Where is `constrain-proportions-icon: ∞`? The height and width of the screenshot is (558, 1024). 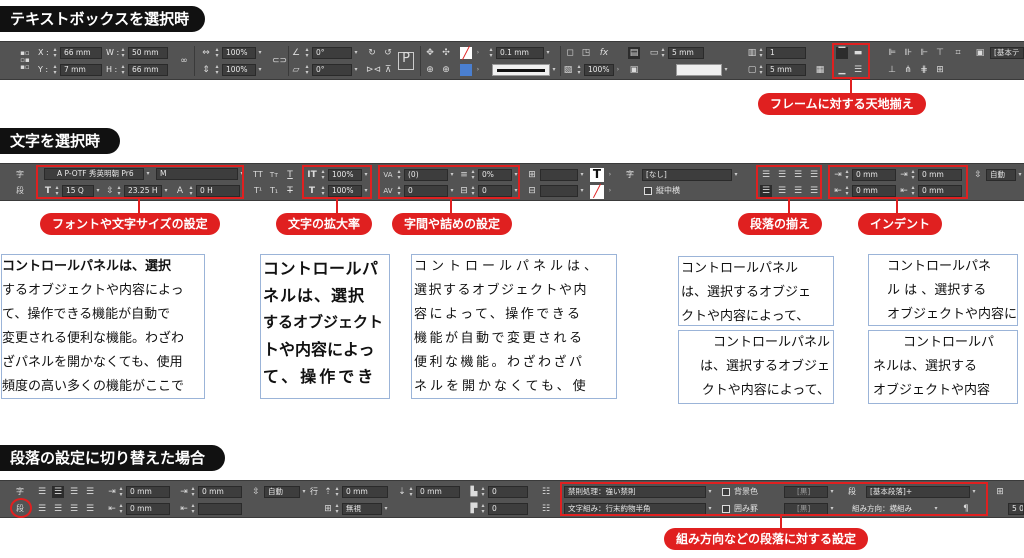
constrain-proportions-icon: ∞ is located at coordinates (184, 61).